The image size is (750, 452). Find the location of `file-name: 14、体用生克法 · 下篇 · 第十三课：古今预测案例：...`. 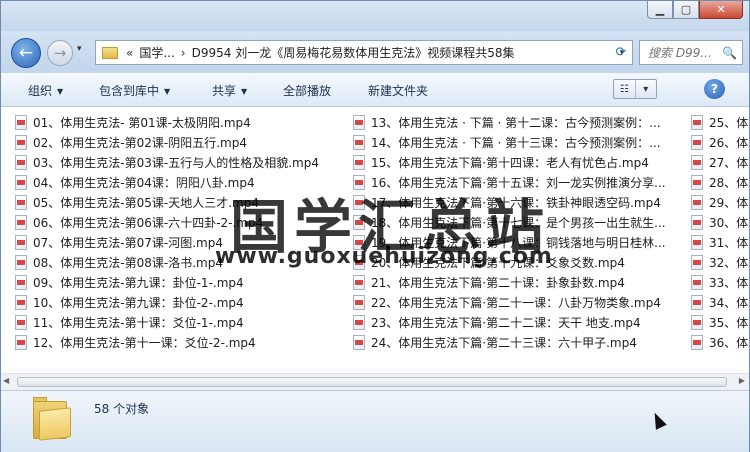

file-name: 14、体用生克法 · 下篇 · 第十三课：古今预测案例：... is located at coordinates (516, 142).